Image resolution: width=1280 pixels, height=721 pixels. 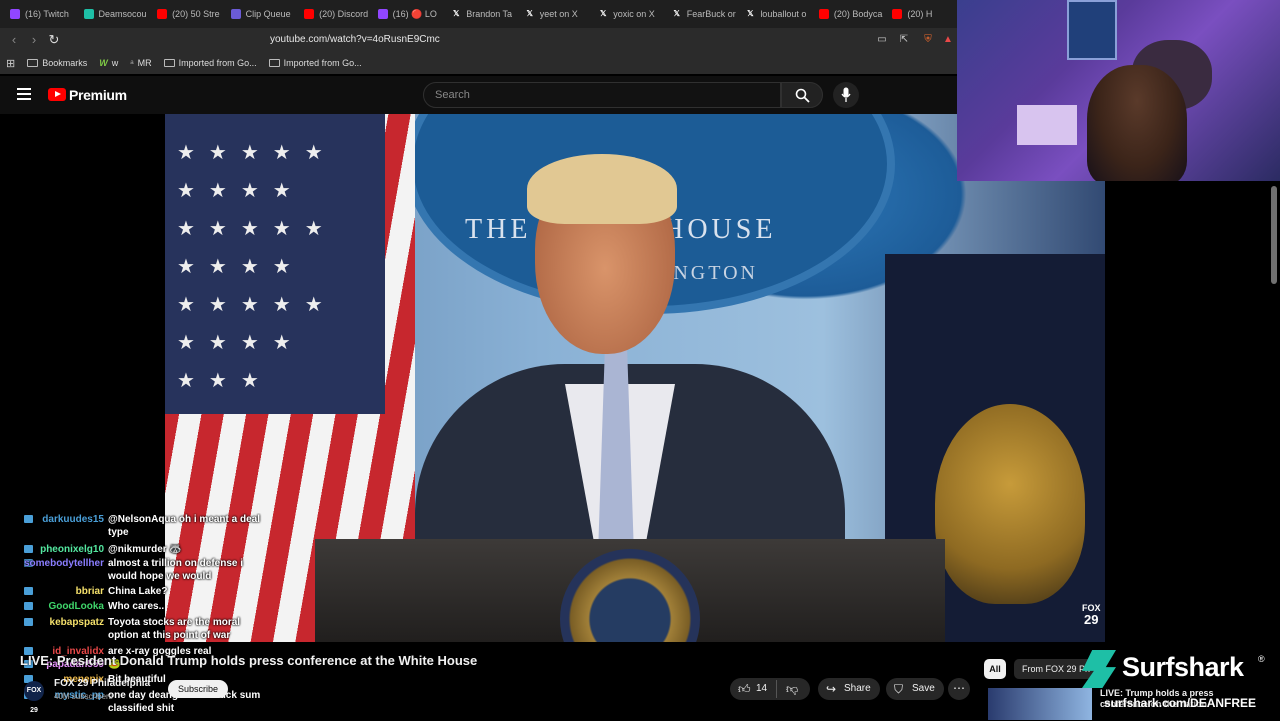 I want to click on chat-username: bbriar, so click(x=90, y=591).